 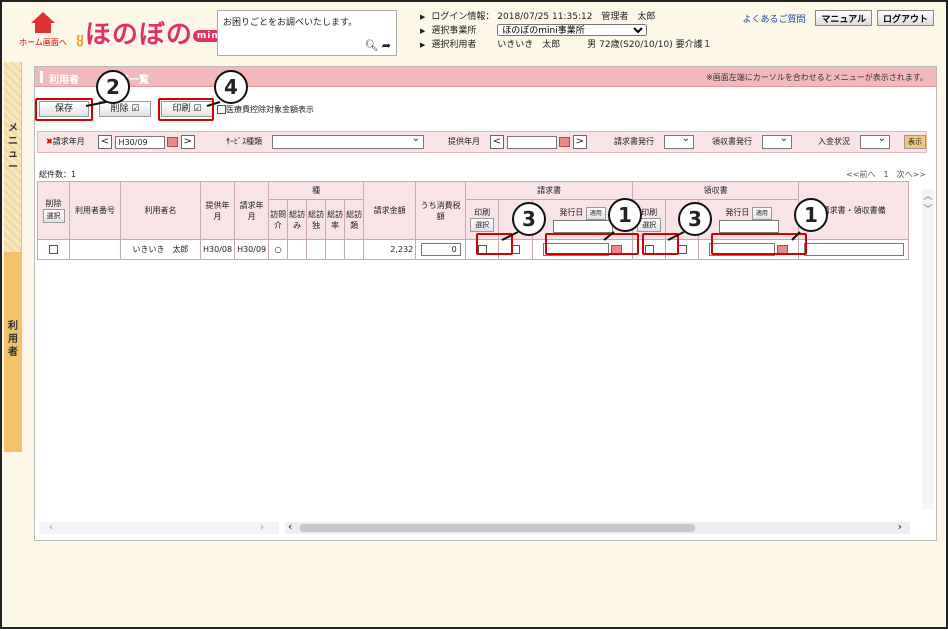 What do you see at coordinates (625, 215) in the screenshot?
I see `callout-1-invoice: 1` at bounding box center [625, 215].